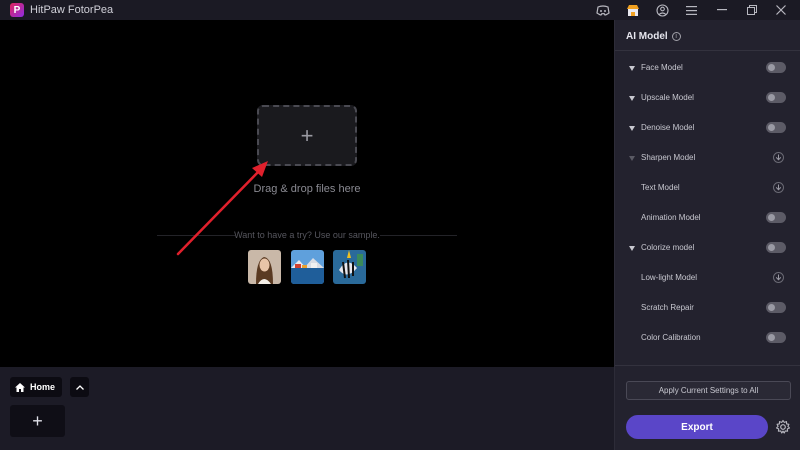 Image resolution: width=800 pixels, height=450 pixels. Describe the element at coordinates (671, 337) in the screenshot. I see `model-name: Color Calibration` at that location.